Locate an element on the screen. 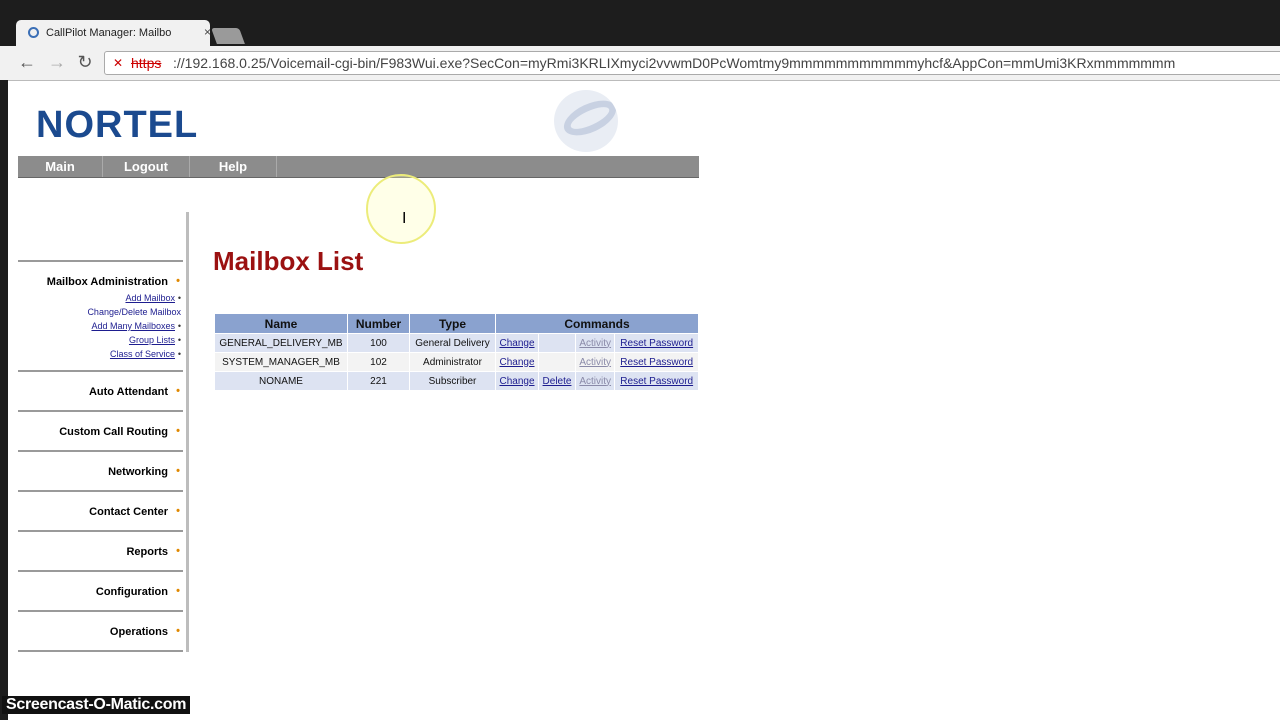 The width and height of the screenshot is (1280, 720). sidebar-item-reports: Reports is located at coordinates (147, 552).